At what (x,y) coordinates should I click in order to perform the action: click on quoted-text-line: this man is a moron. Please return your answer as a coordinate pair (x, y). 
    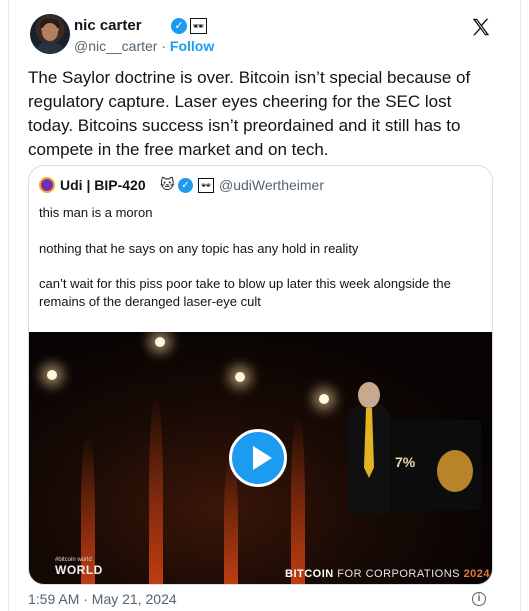
    Looking at the image, I should click on (96, 212).